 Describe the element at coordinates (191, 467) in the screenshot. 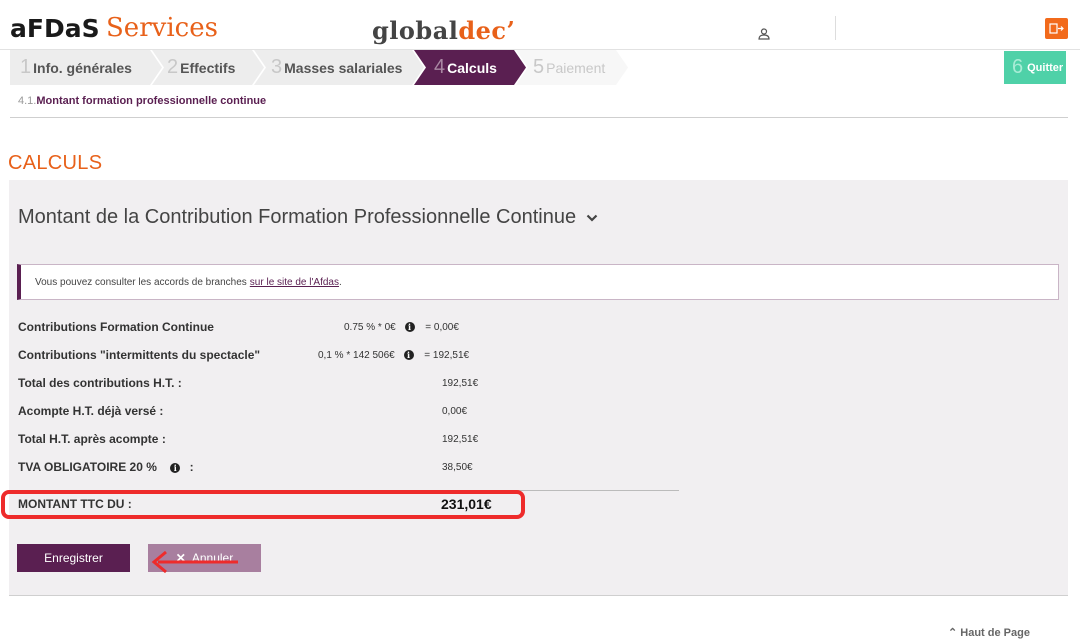

I see `tva-suffix: :` at that location.